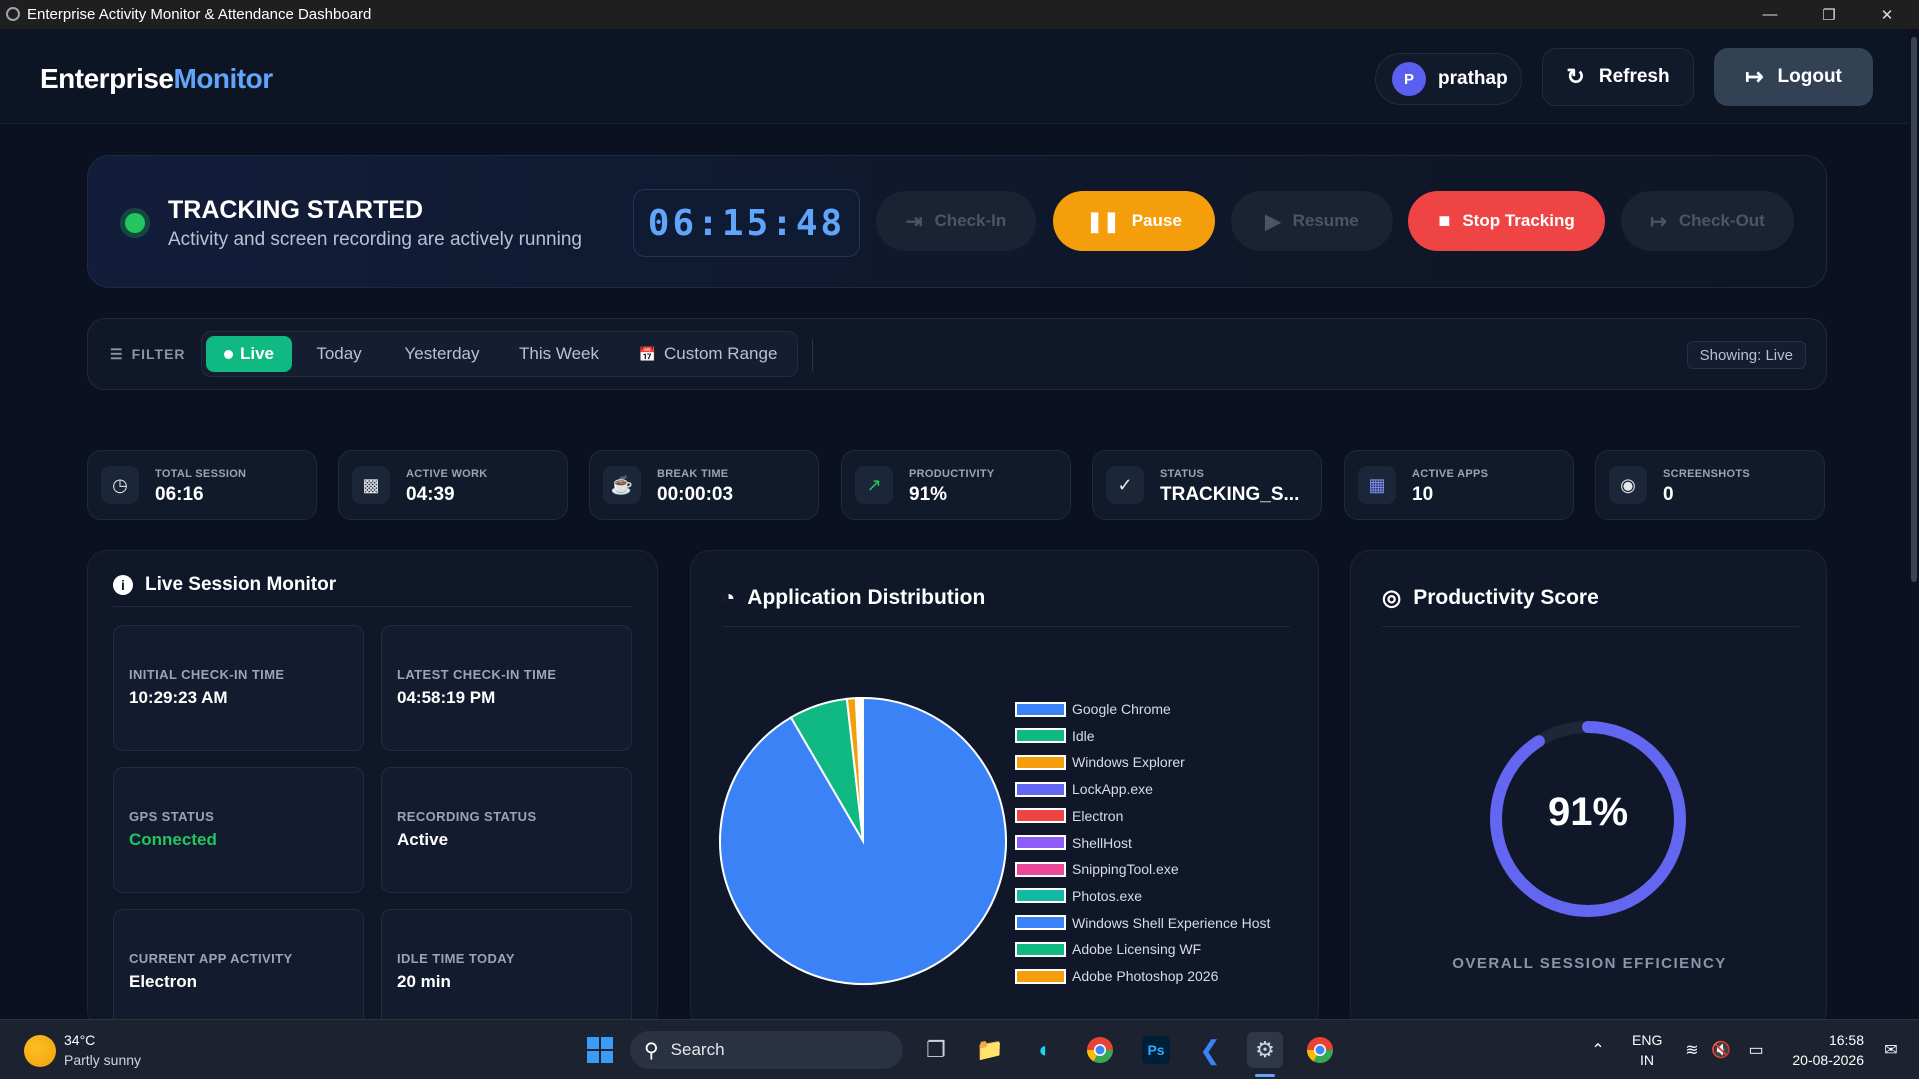  I want to click on refresh-button: ↻ Refresh, so click(1618, 77).